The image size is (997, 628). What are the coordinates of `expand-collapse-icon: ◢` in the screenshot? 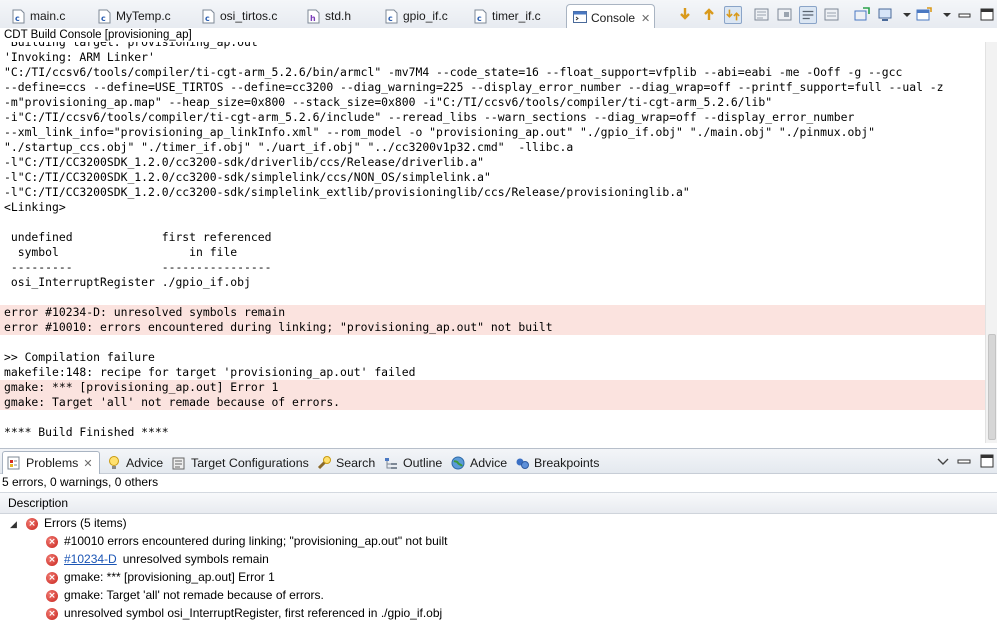 It's located at (15, 524).